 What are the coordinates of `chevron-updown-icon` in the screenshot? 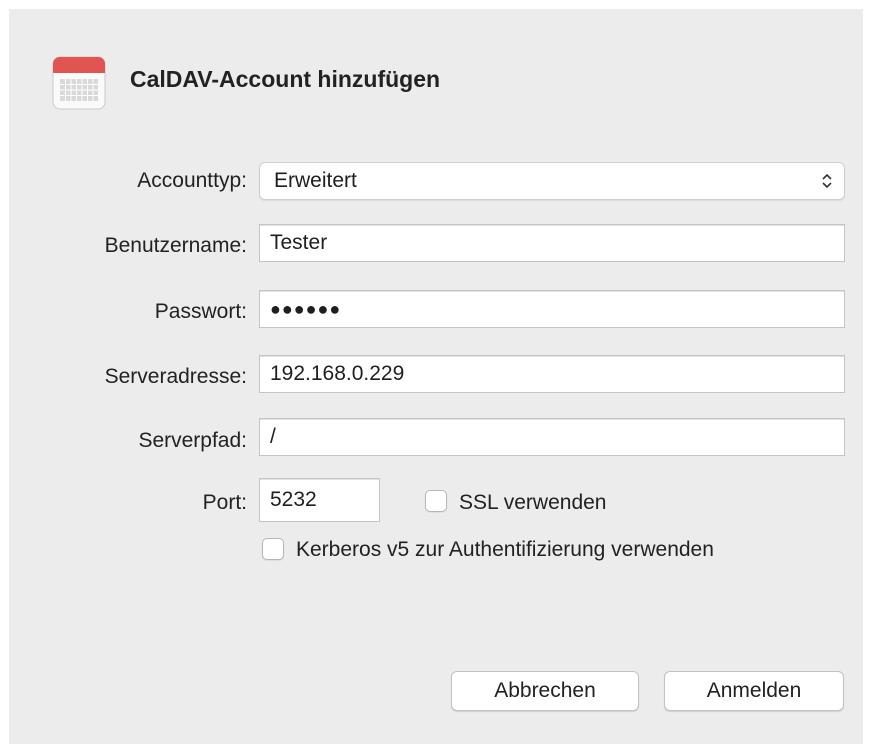 It's located at (827, 181).